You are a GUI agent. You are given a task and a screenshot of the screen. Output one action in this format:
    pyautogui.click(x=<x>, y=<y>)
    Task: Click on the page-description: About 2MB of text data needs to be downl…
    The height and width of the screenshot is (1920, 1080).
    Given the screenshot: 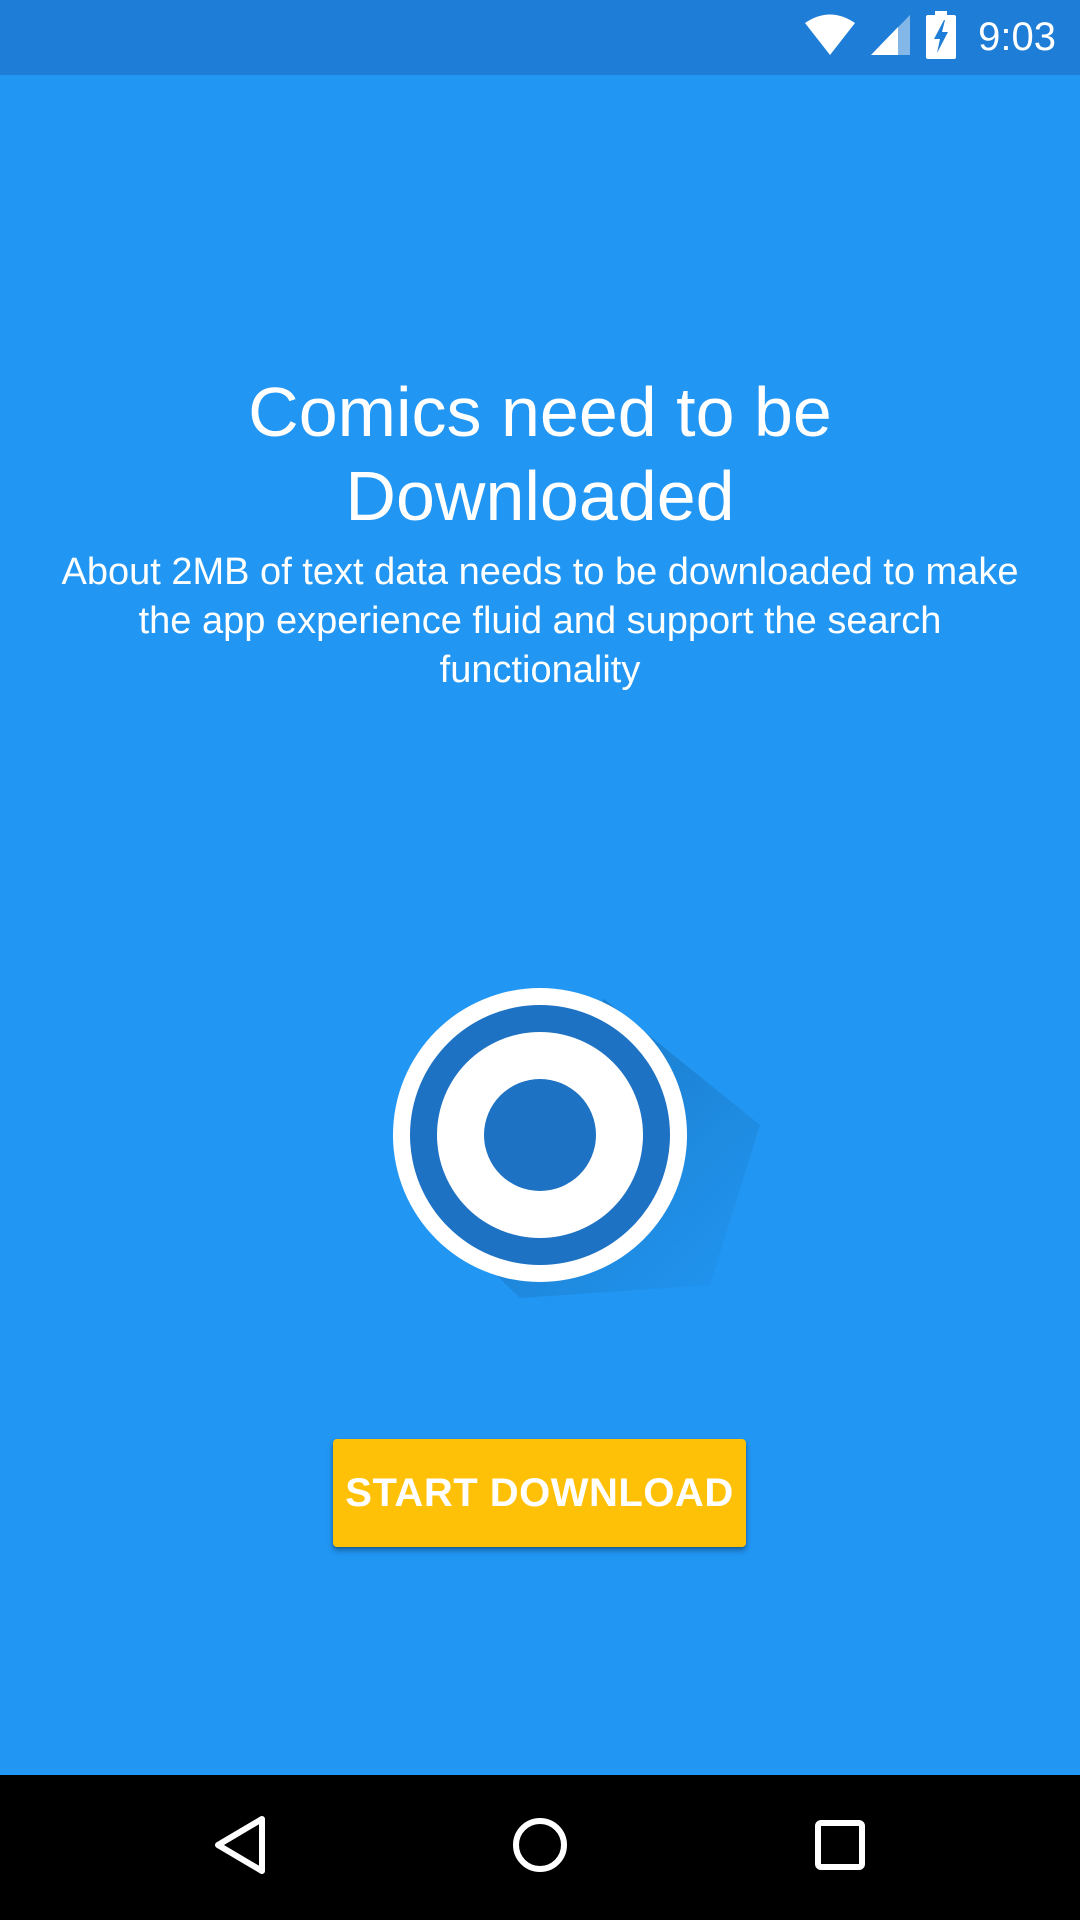 What is the action you would take?
    pyautogui.click(x=540, y=621)
    